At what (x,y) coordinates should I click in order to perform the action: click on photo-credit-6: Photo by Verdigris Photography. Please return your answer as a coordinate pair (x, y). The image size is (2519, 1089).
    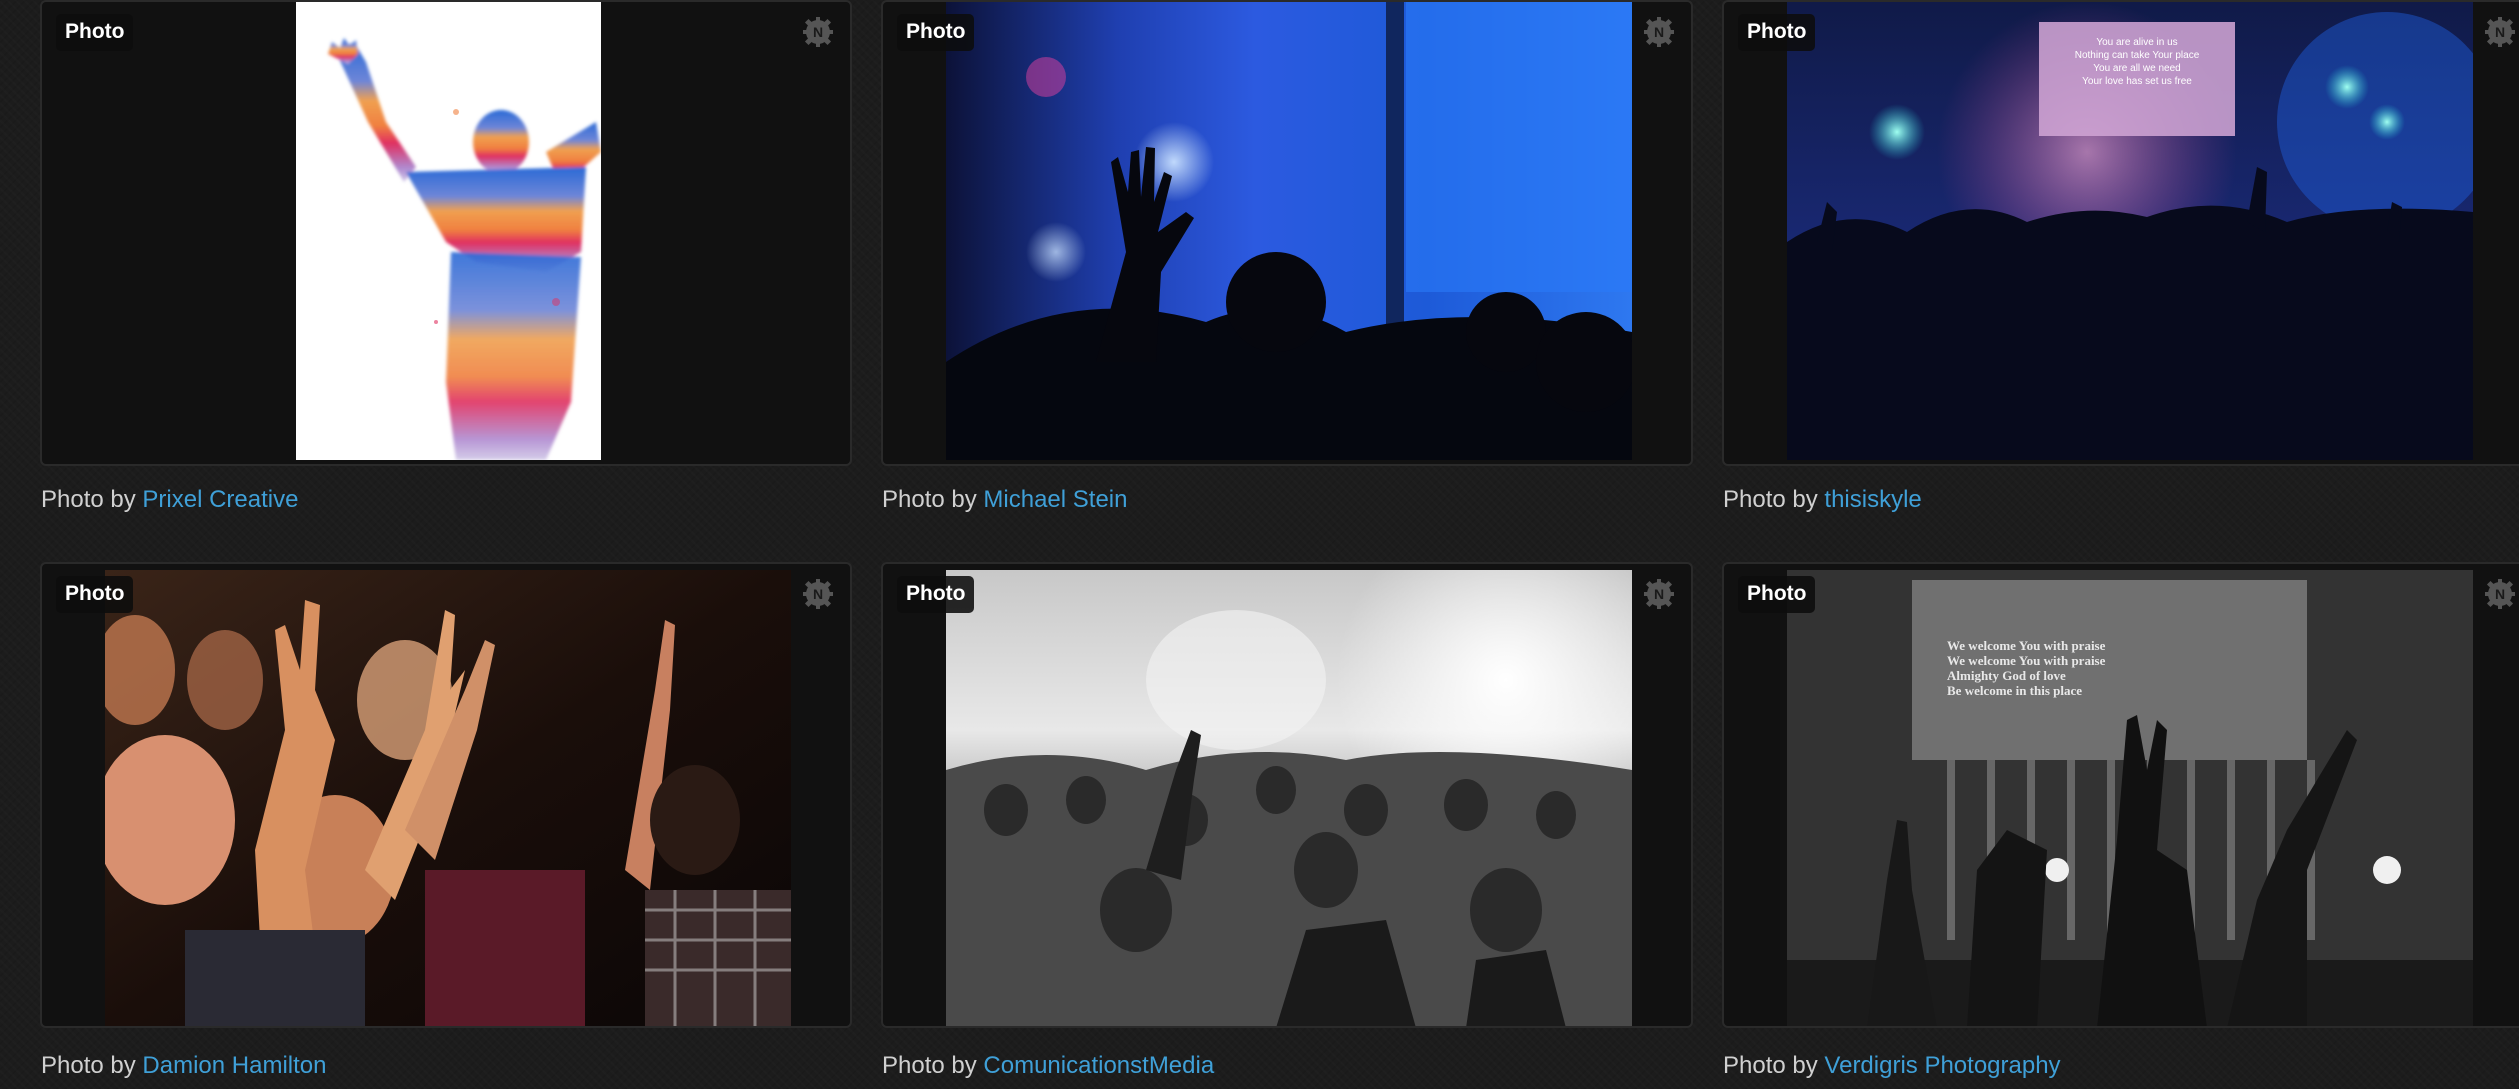
    Looking at the image, I should click on (1892, 1066).